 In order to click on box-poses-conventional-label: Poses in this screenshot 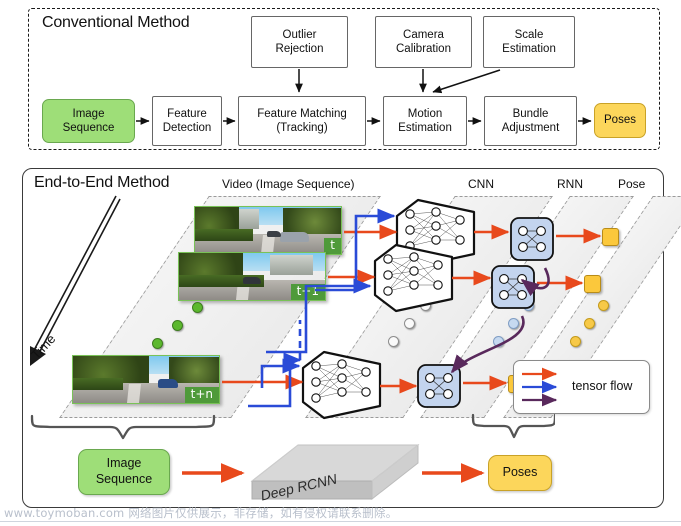, I will do `click(620, 120)`.